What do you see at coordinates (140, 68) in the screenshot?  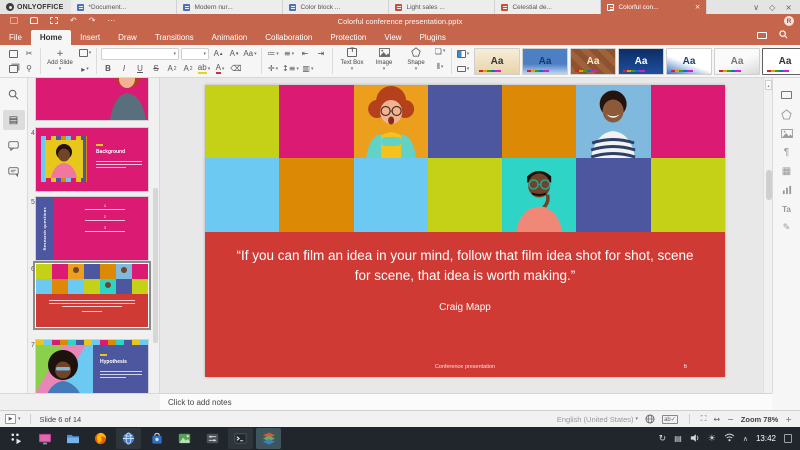 I see `underline-icon: U` at bounding box center [140, 68].